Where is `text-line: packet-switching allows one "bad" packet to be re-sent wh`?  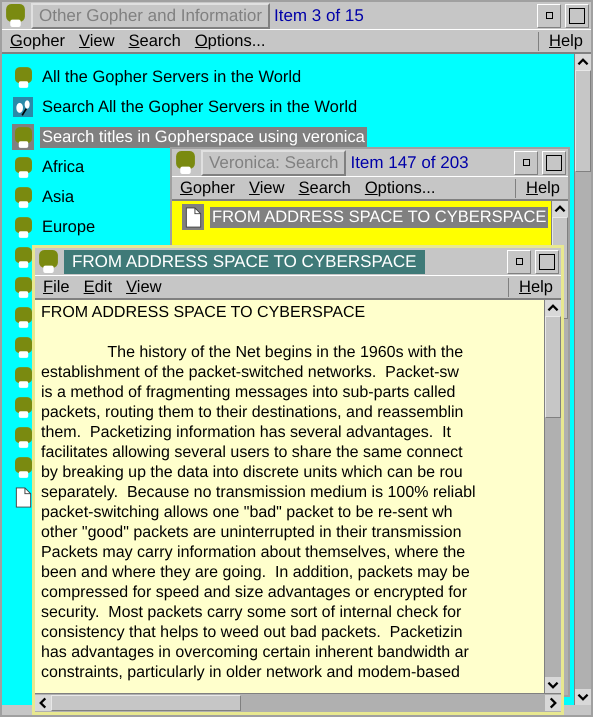 text-line: packet-switching allows one "bad" packet to be re-sent wh is located at coordinates (247, 512).